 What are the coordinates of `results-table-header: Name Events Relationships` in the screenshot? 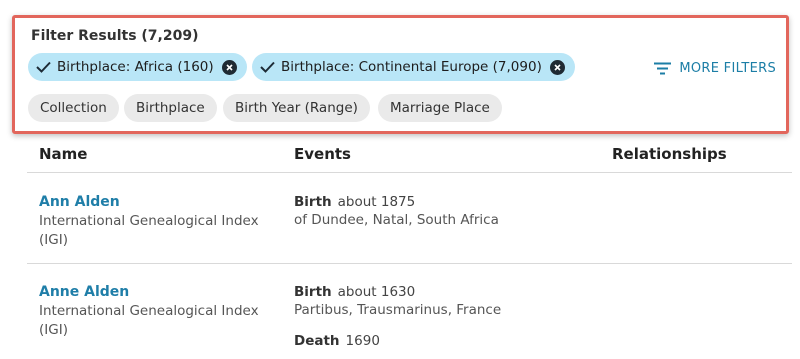 It's located at (400, 153).